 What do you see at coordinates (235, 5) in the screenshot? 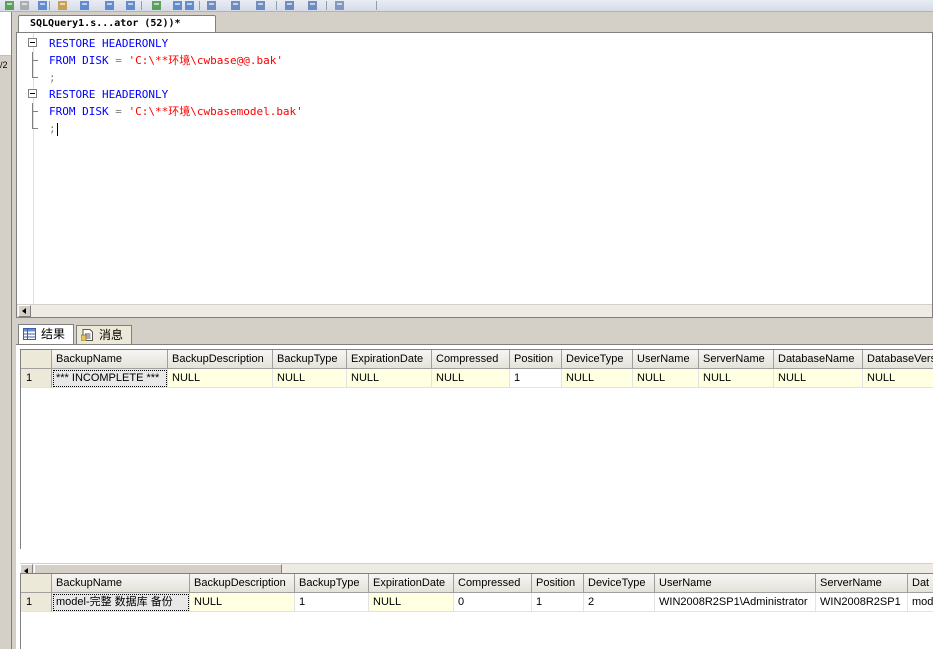
I see `uncomment-icon` at bounding box center [235, 5].